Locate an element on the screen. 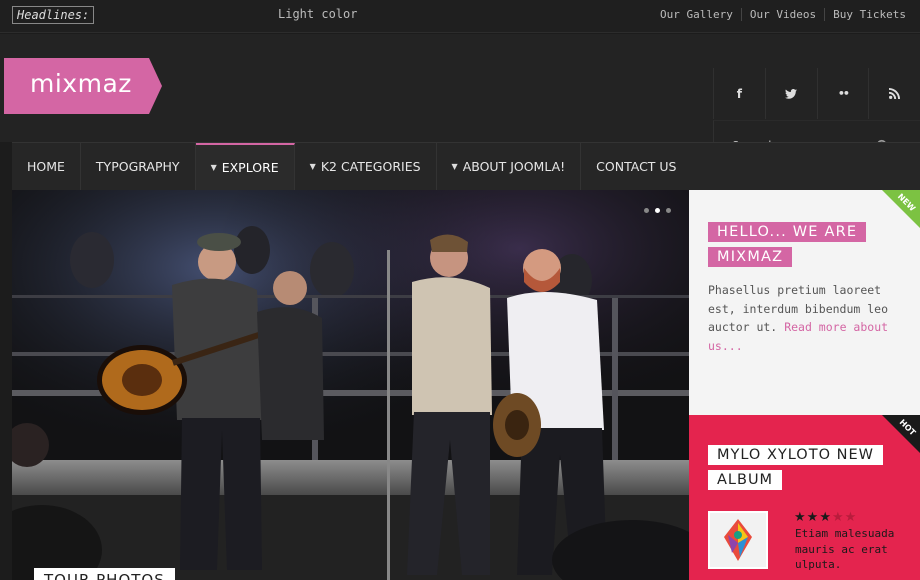 The width and height of the screenshot is (920, 580). slide-dot-active is located at coordinates (657, 210).